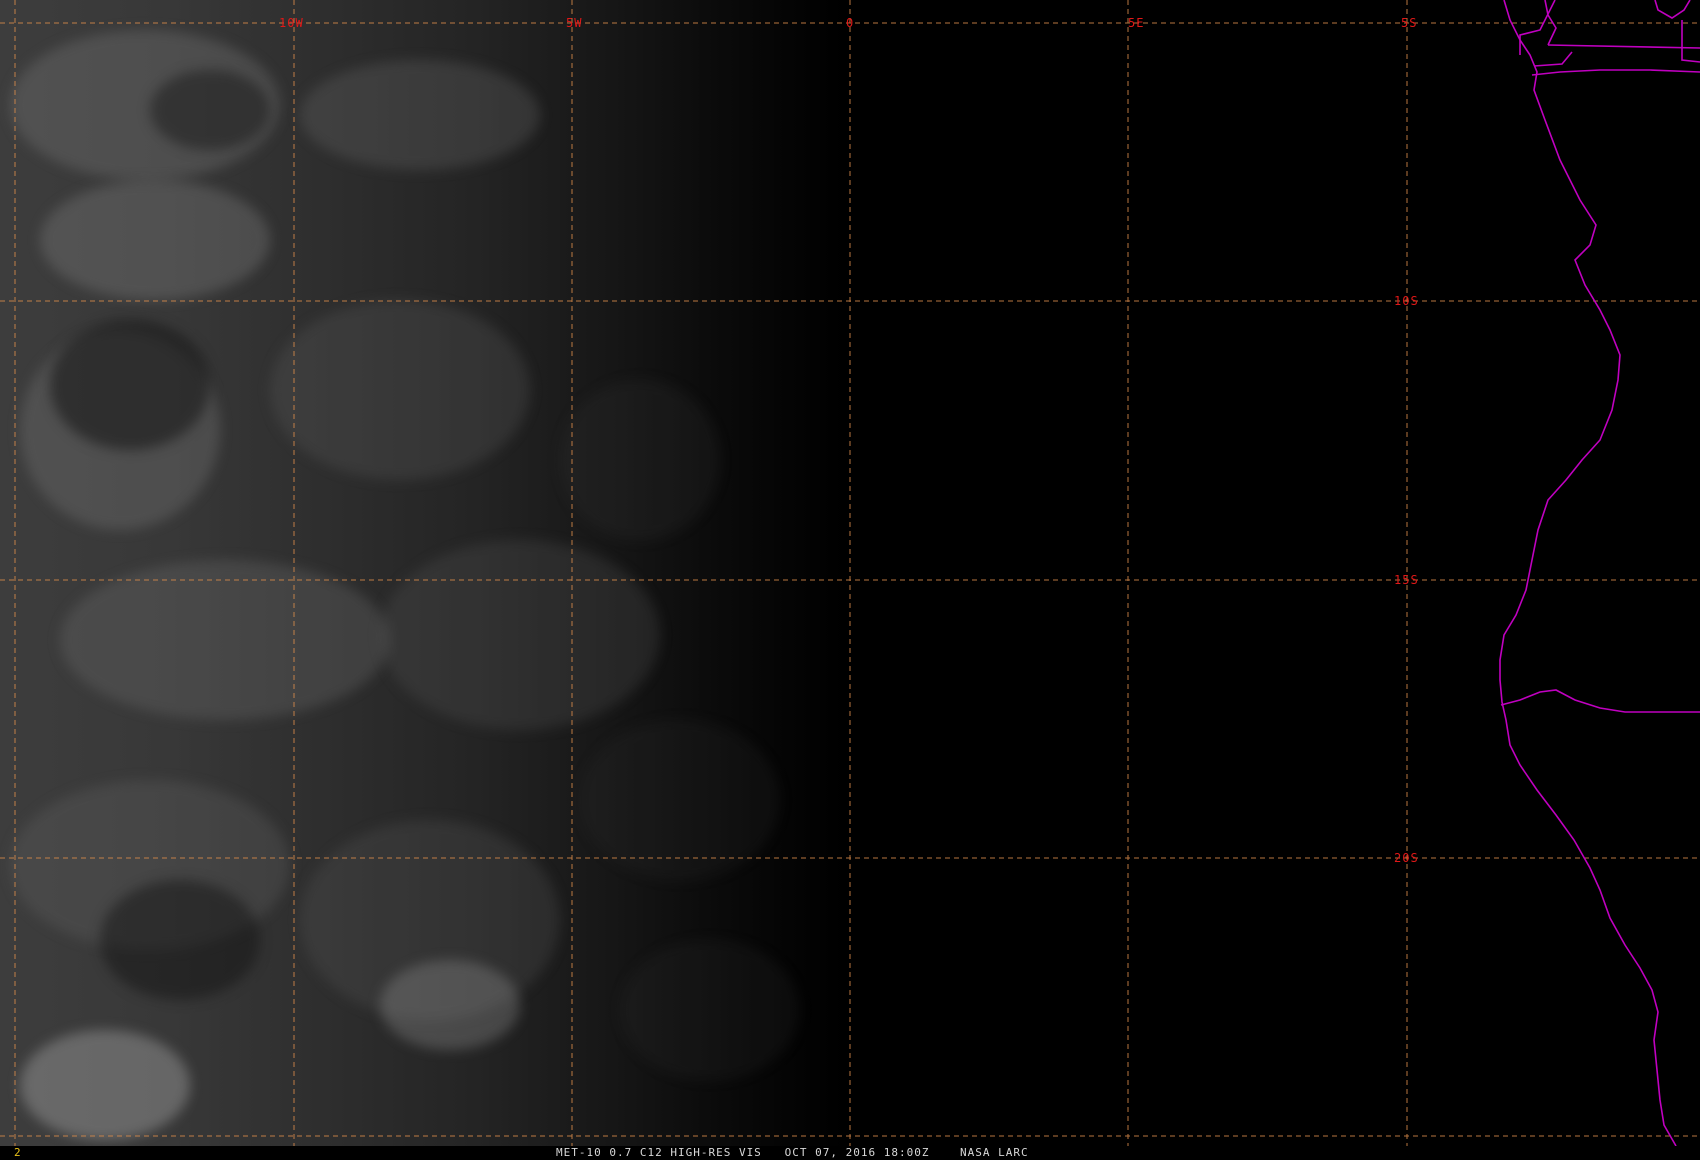  What do you see at coordinates (1553, 59) in the screenshot?
I see `border-cabinda-south` at bounding box center [1553, 59].